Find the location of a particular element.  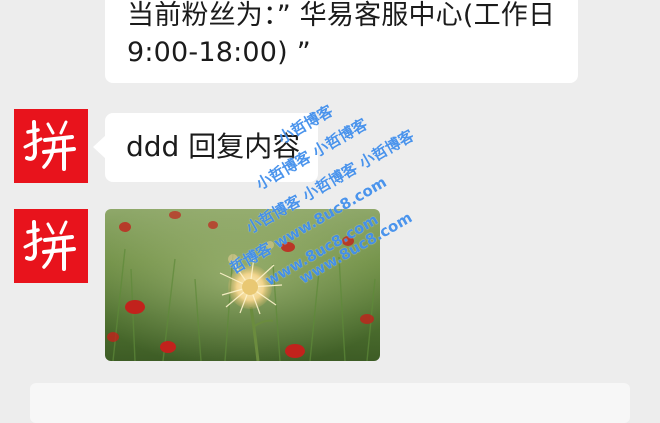

message-bubble-1: 当前粉丝为：” 华易客服中心(工作日 9:00-18:00) ” is located at coordinates (341, 41).